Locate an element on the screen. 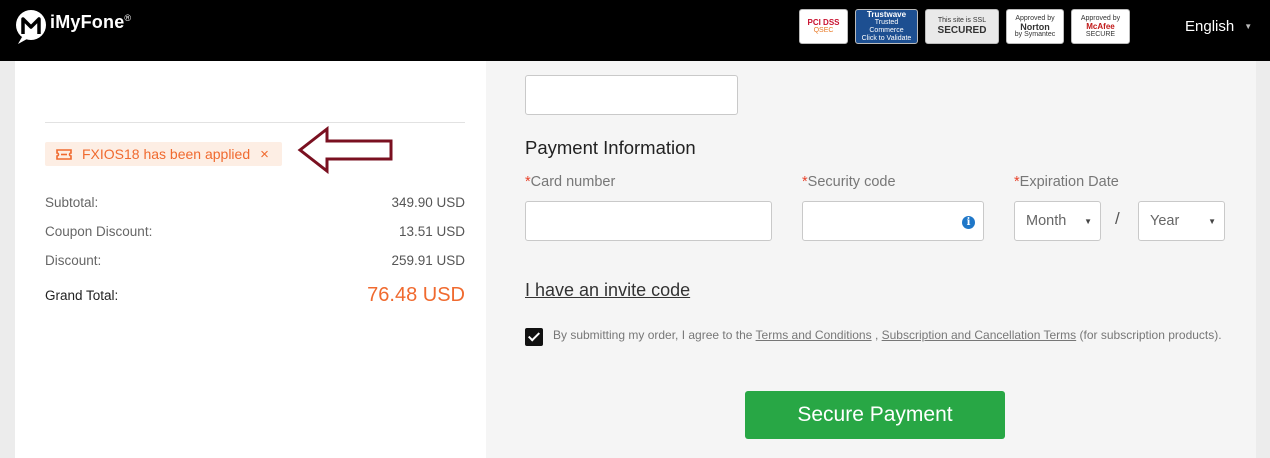 Image resolution: width=1270 pixels, height=458 pixels. remove-coupon-icon: × is located at coordinates (264, 154).